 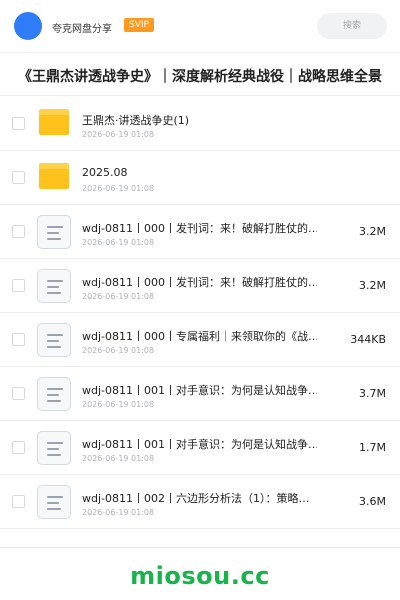 What do you see at coordinates (200, 576) in the screenshot?
I see `watermark: miosou.cc` at bounding box center [200, 576].